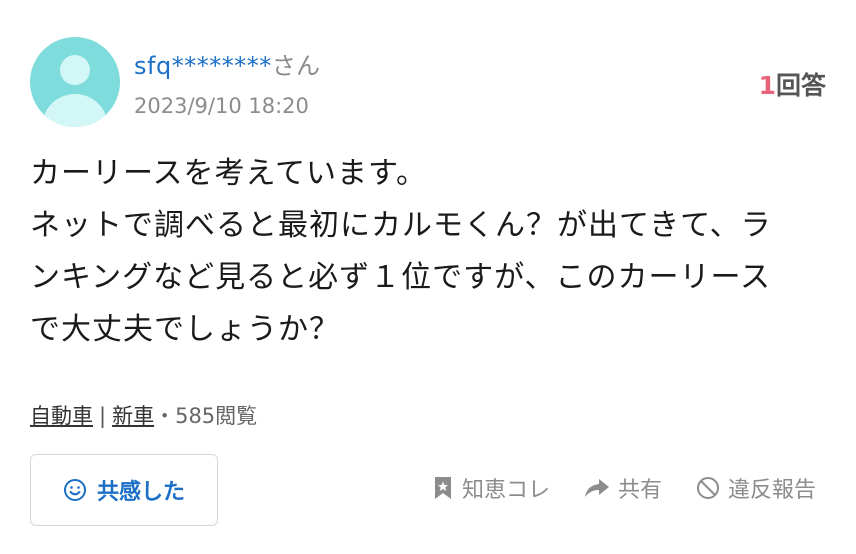 Image resolution: width=856 pixels, height=554 pixels. I want to click on question-line: で大丈夫でしょうか？, so click(185, 329).